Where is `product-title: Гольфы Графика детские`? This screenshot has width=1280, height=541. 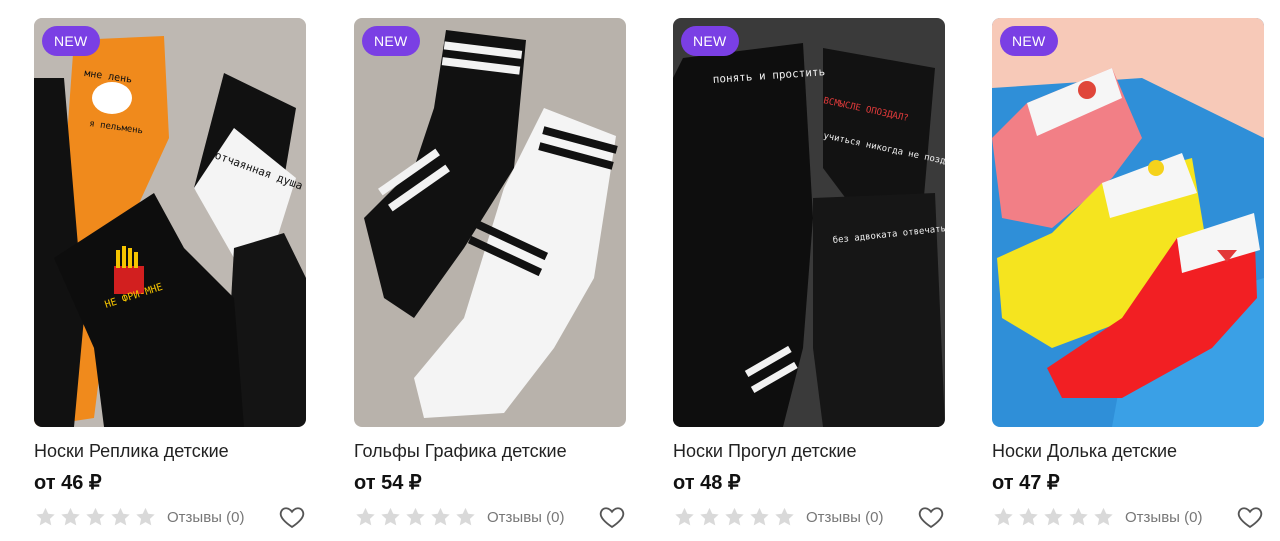 product-title: Гольфы Графика детские is located at coordinates (490, 451).